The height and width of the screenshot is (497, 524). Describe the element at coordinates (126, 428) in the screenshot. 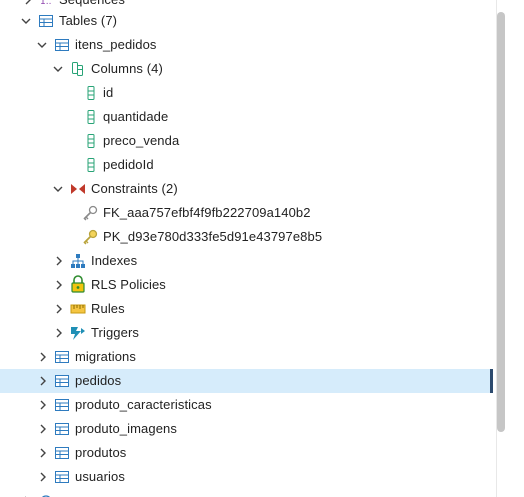

I see `table-label: produto_imagens` at that location.